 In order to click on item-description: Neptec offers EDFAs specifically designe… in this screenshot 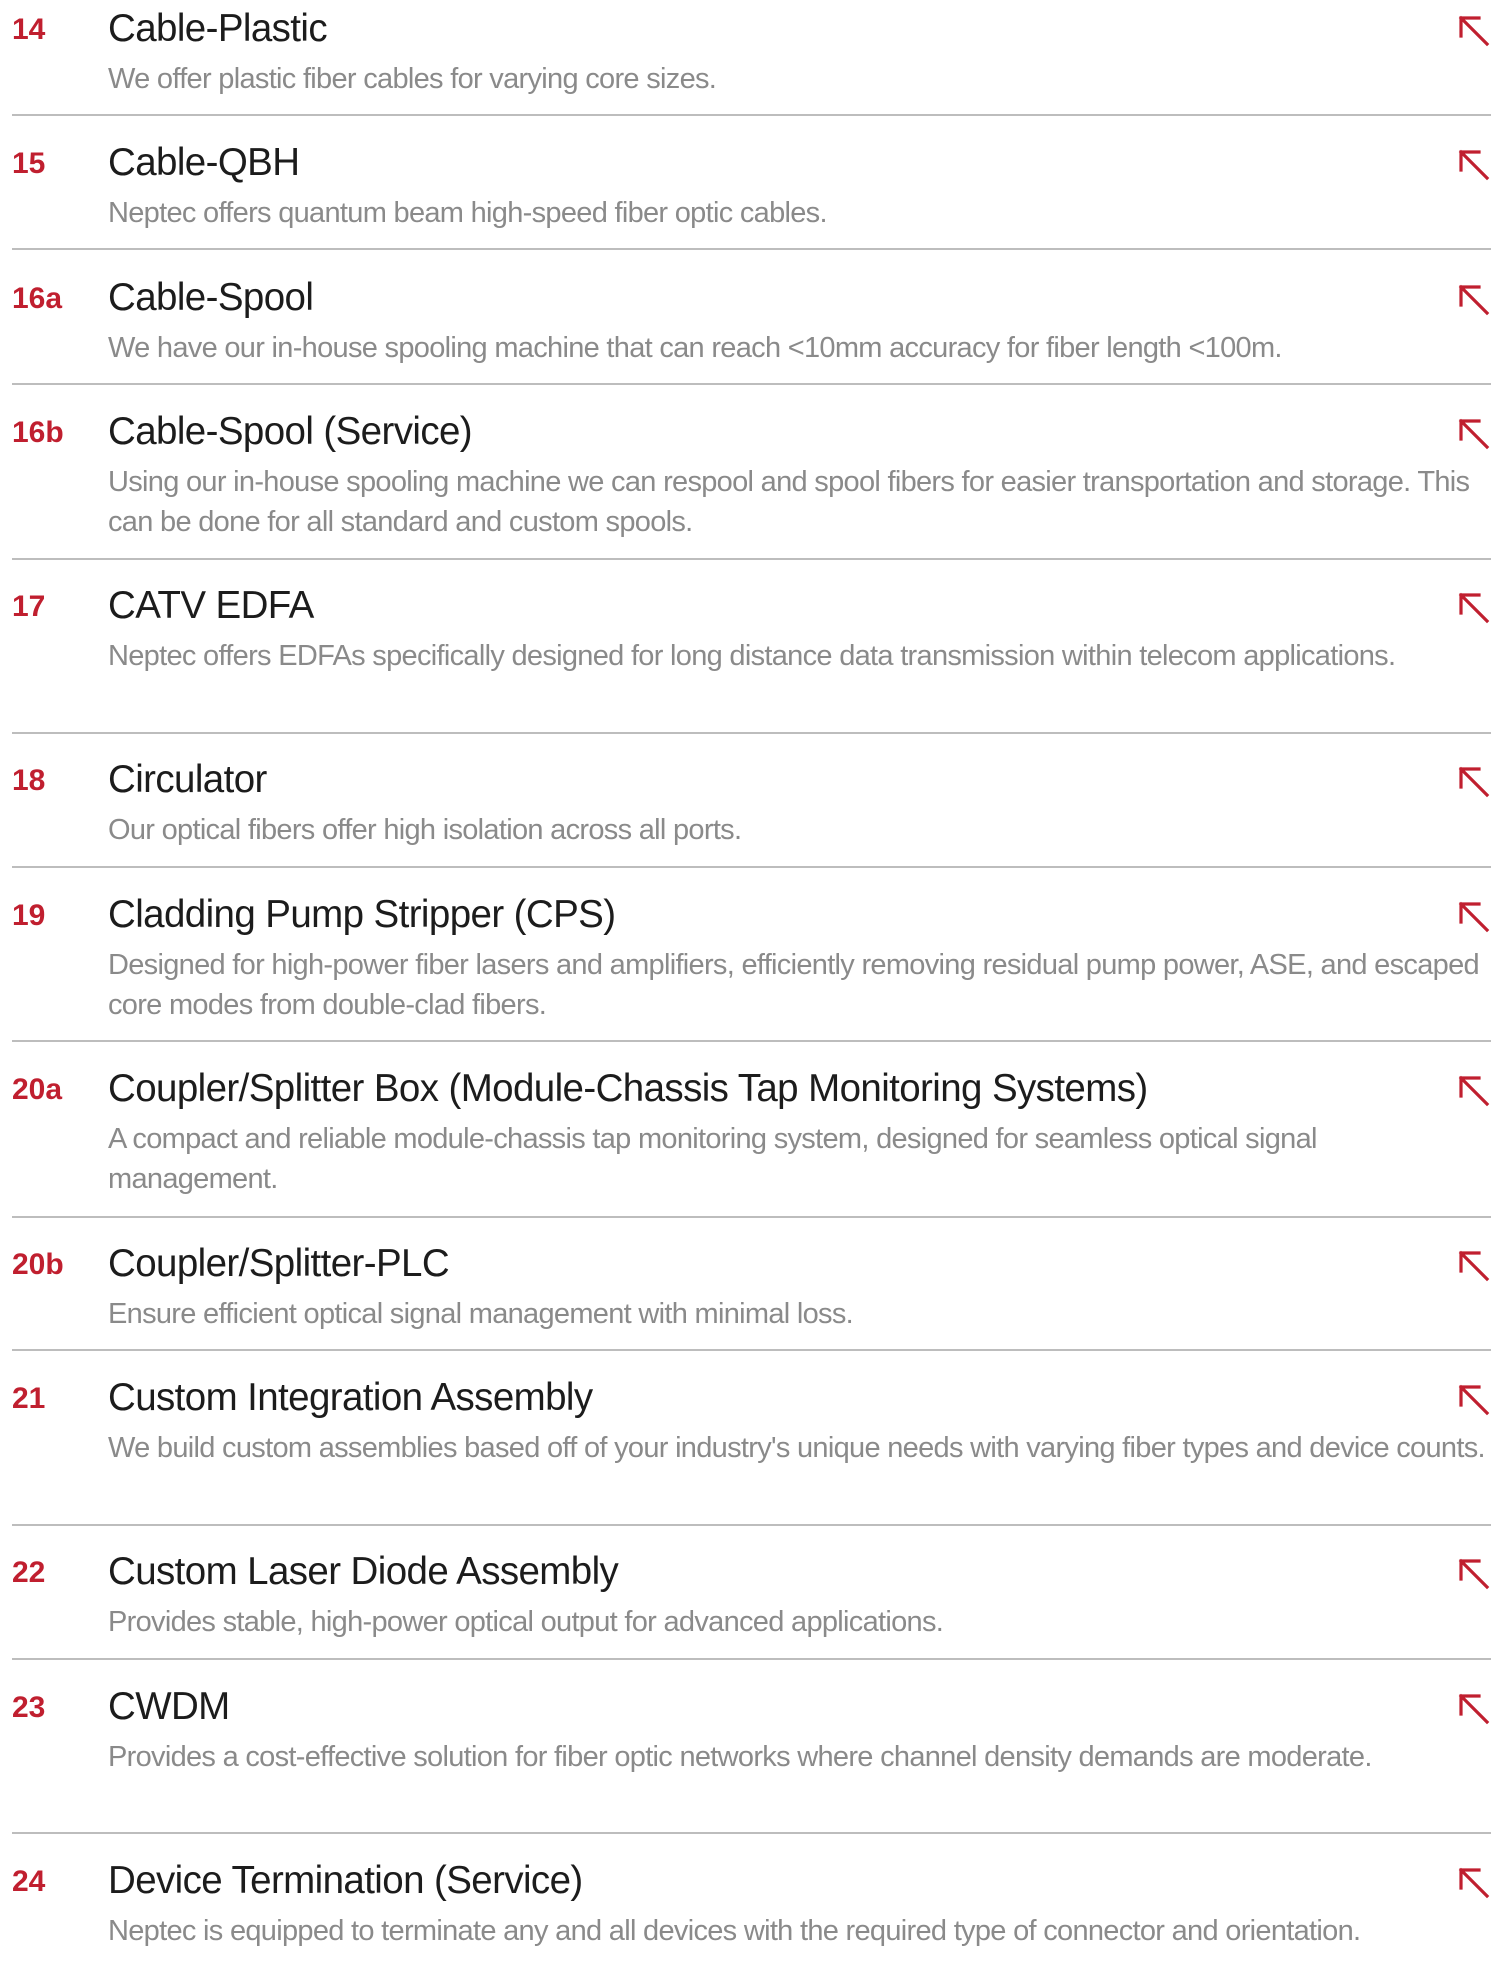, I will do `click(752, 656)`.